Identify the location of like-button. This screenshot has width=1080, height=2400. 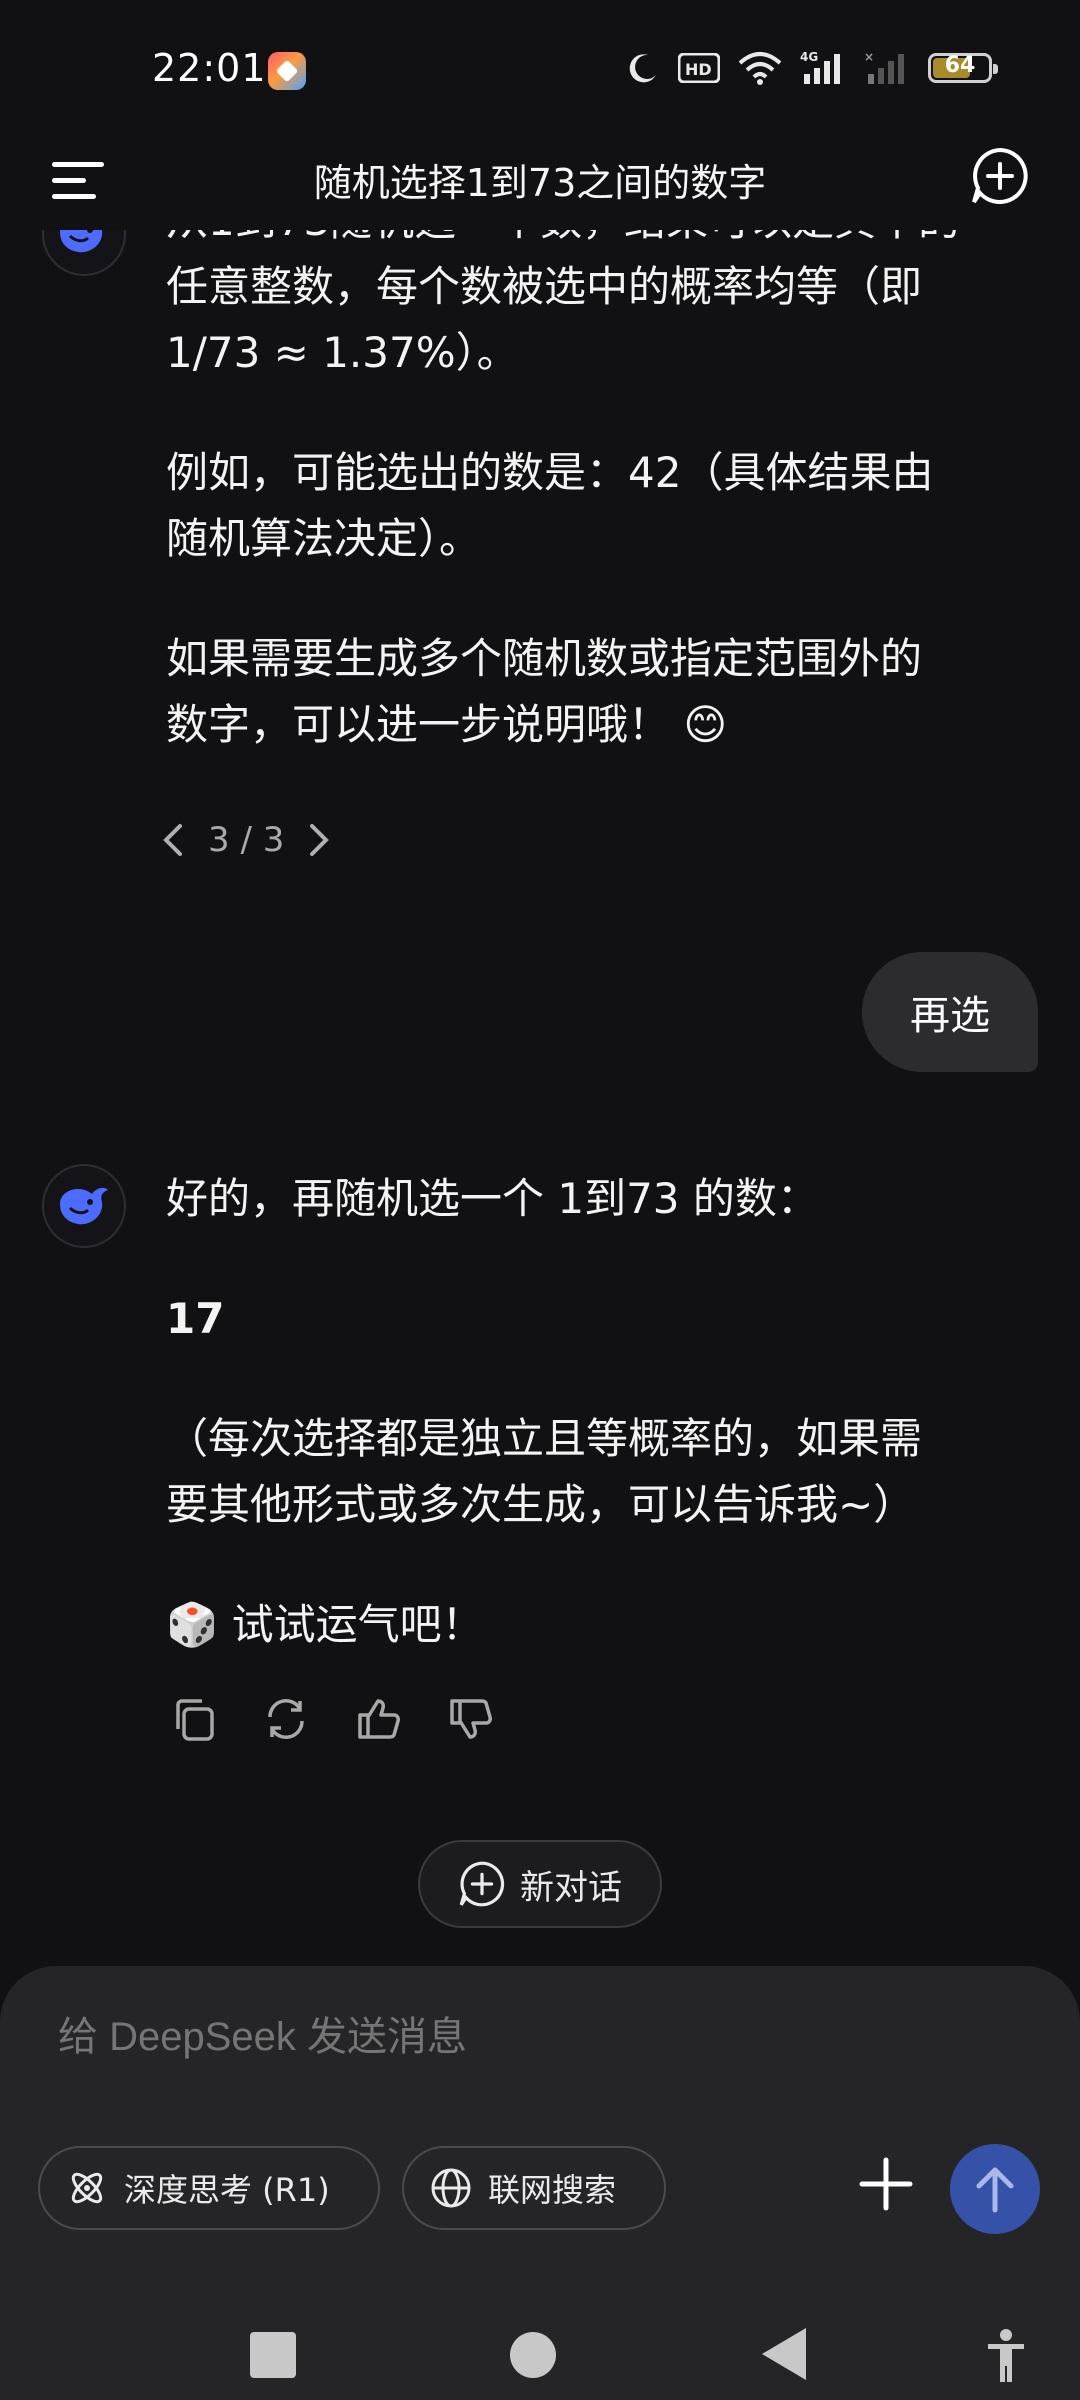
(378, 1719).